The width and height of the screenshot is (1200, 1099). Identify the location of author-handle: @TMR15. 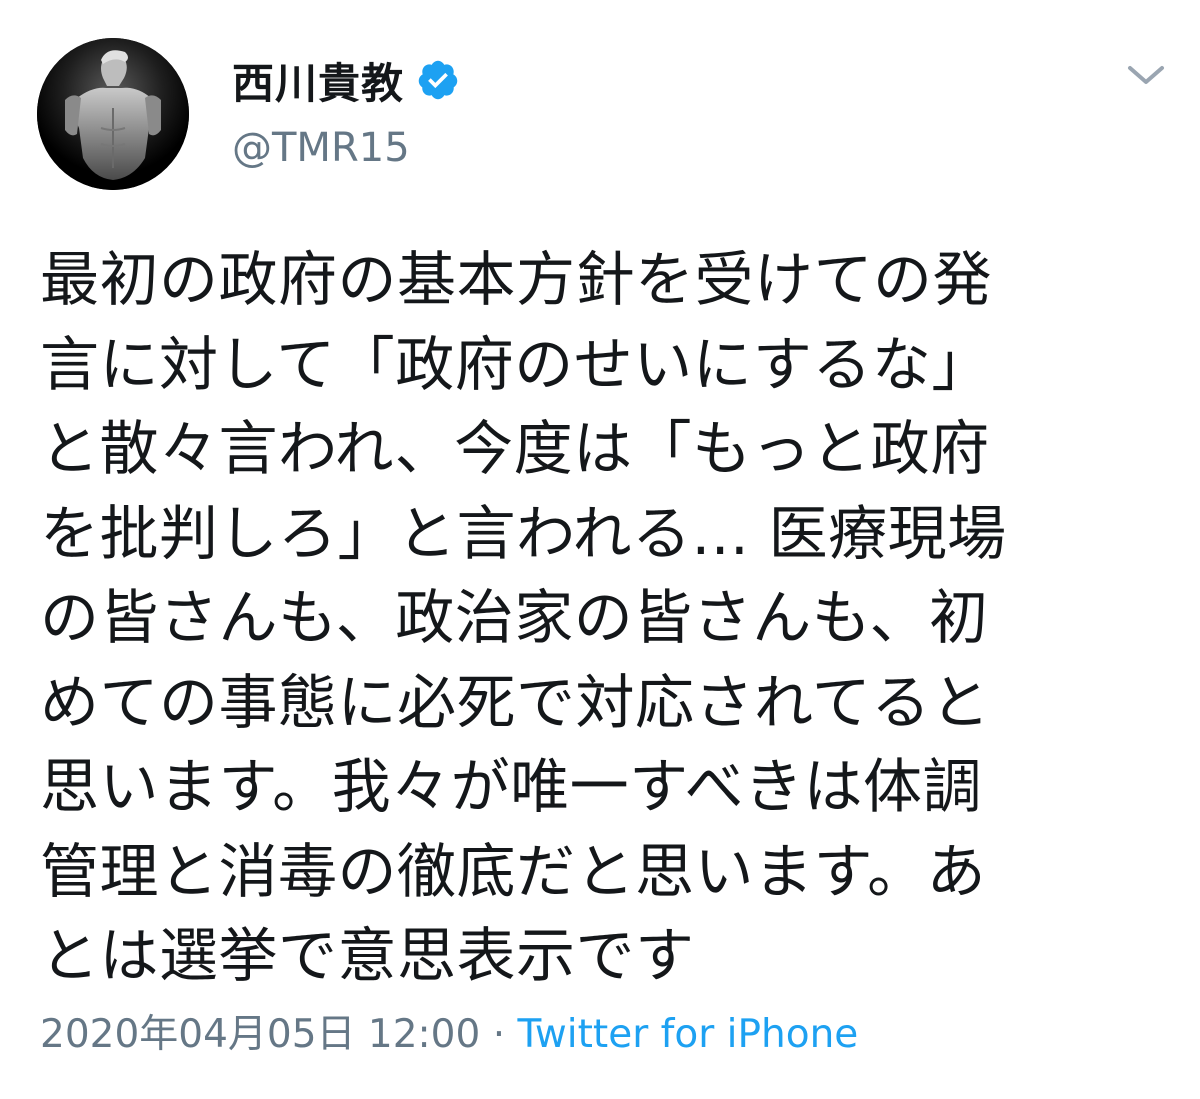
(321, 148).